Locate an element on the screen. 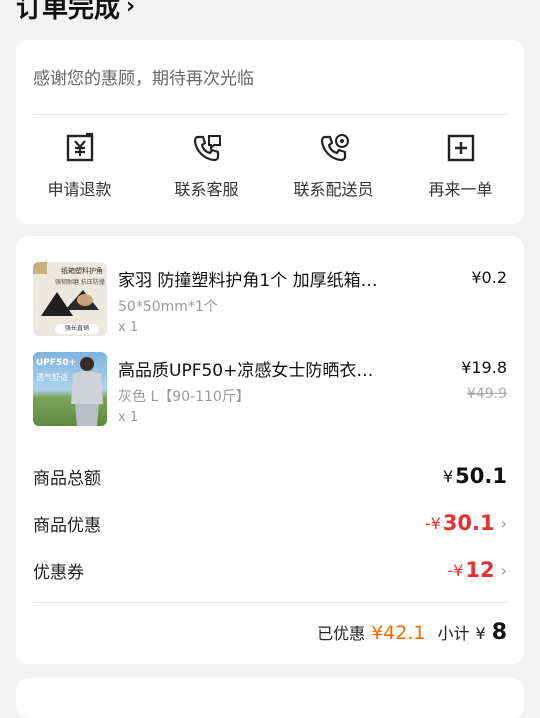 This screenshot has width=540, height=718. brand-logo is located at coordinates (40, 268).